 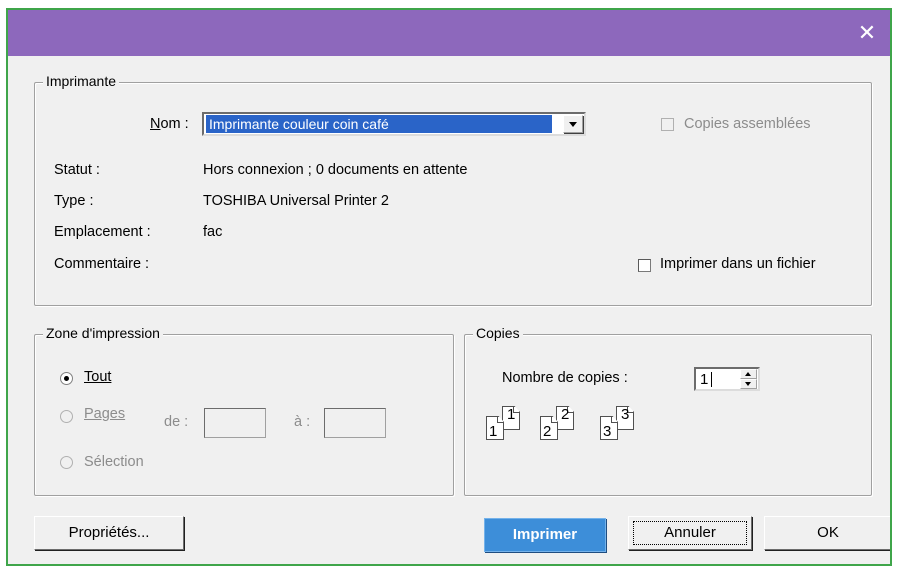 What do you see at coordinates (335, 170) in the screenshot?
I see `status-value: Hors connexion ; 0 documents en attente` at bounding box center [335, 170].